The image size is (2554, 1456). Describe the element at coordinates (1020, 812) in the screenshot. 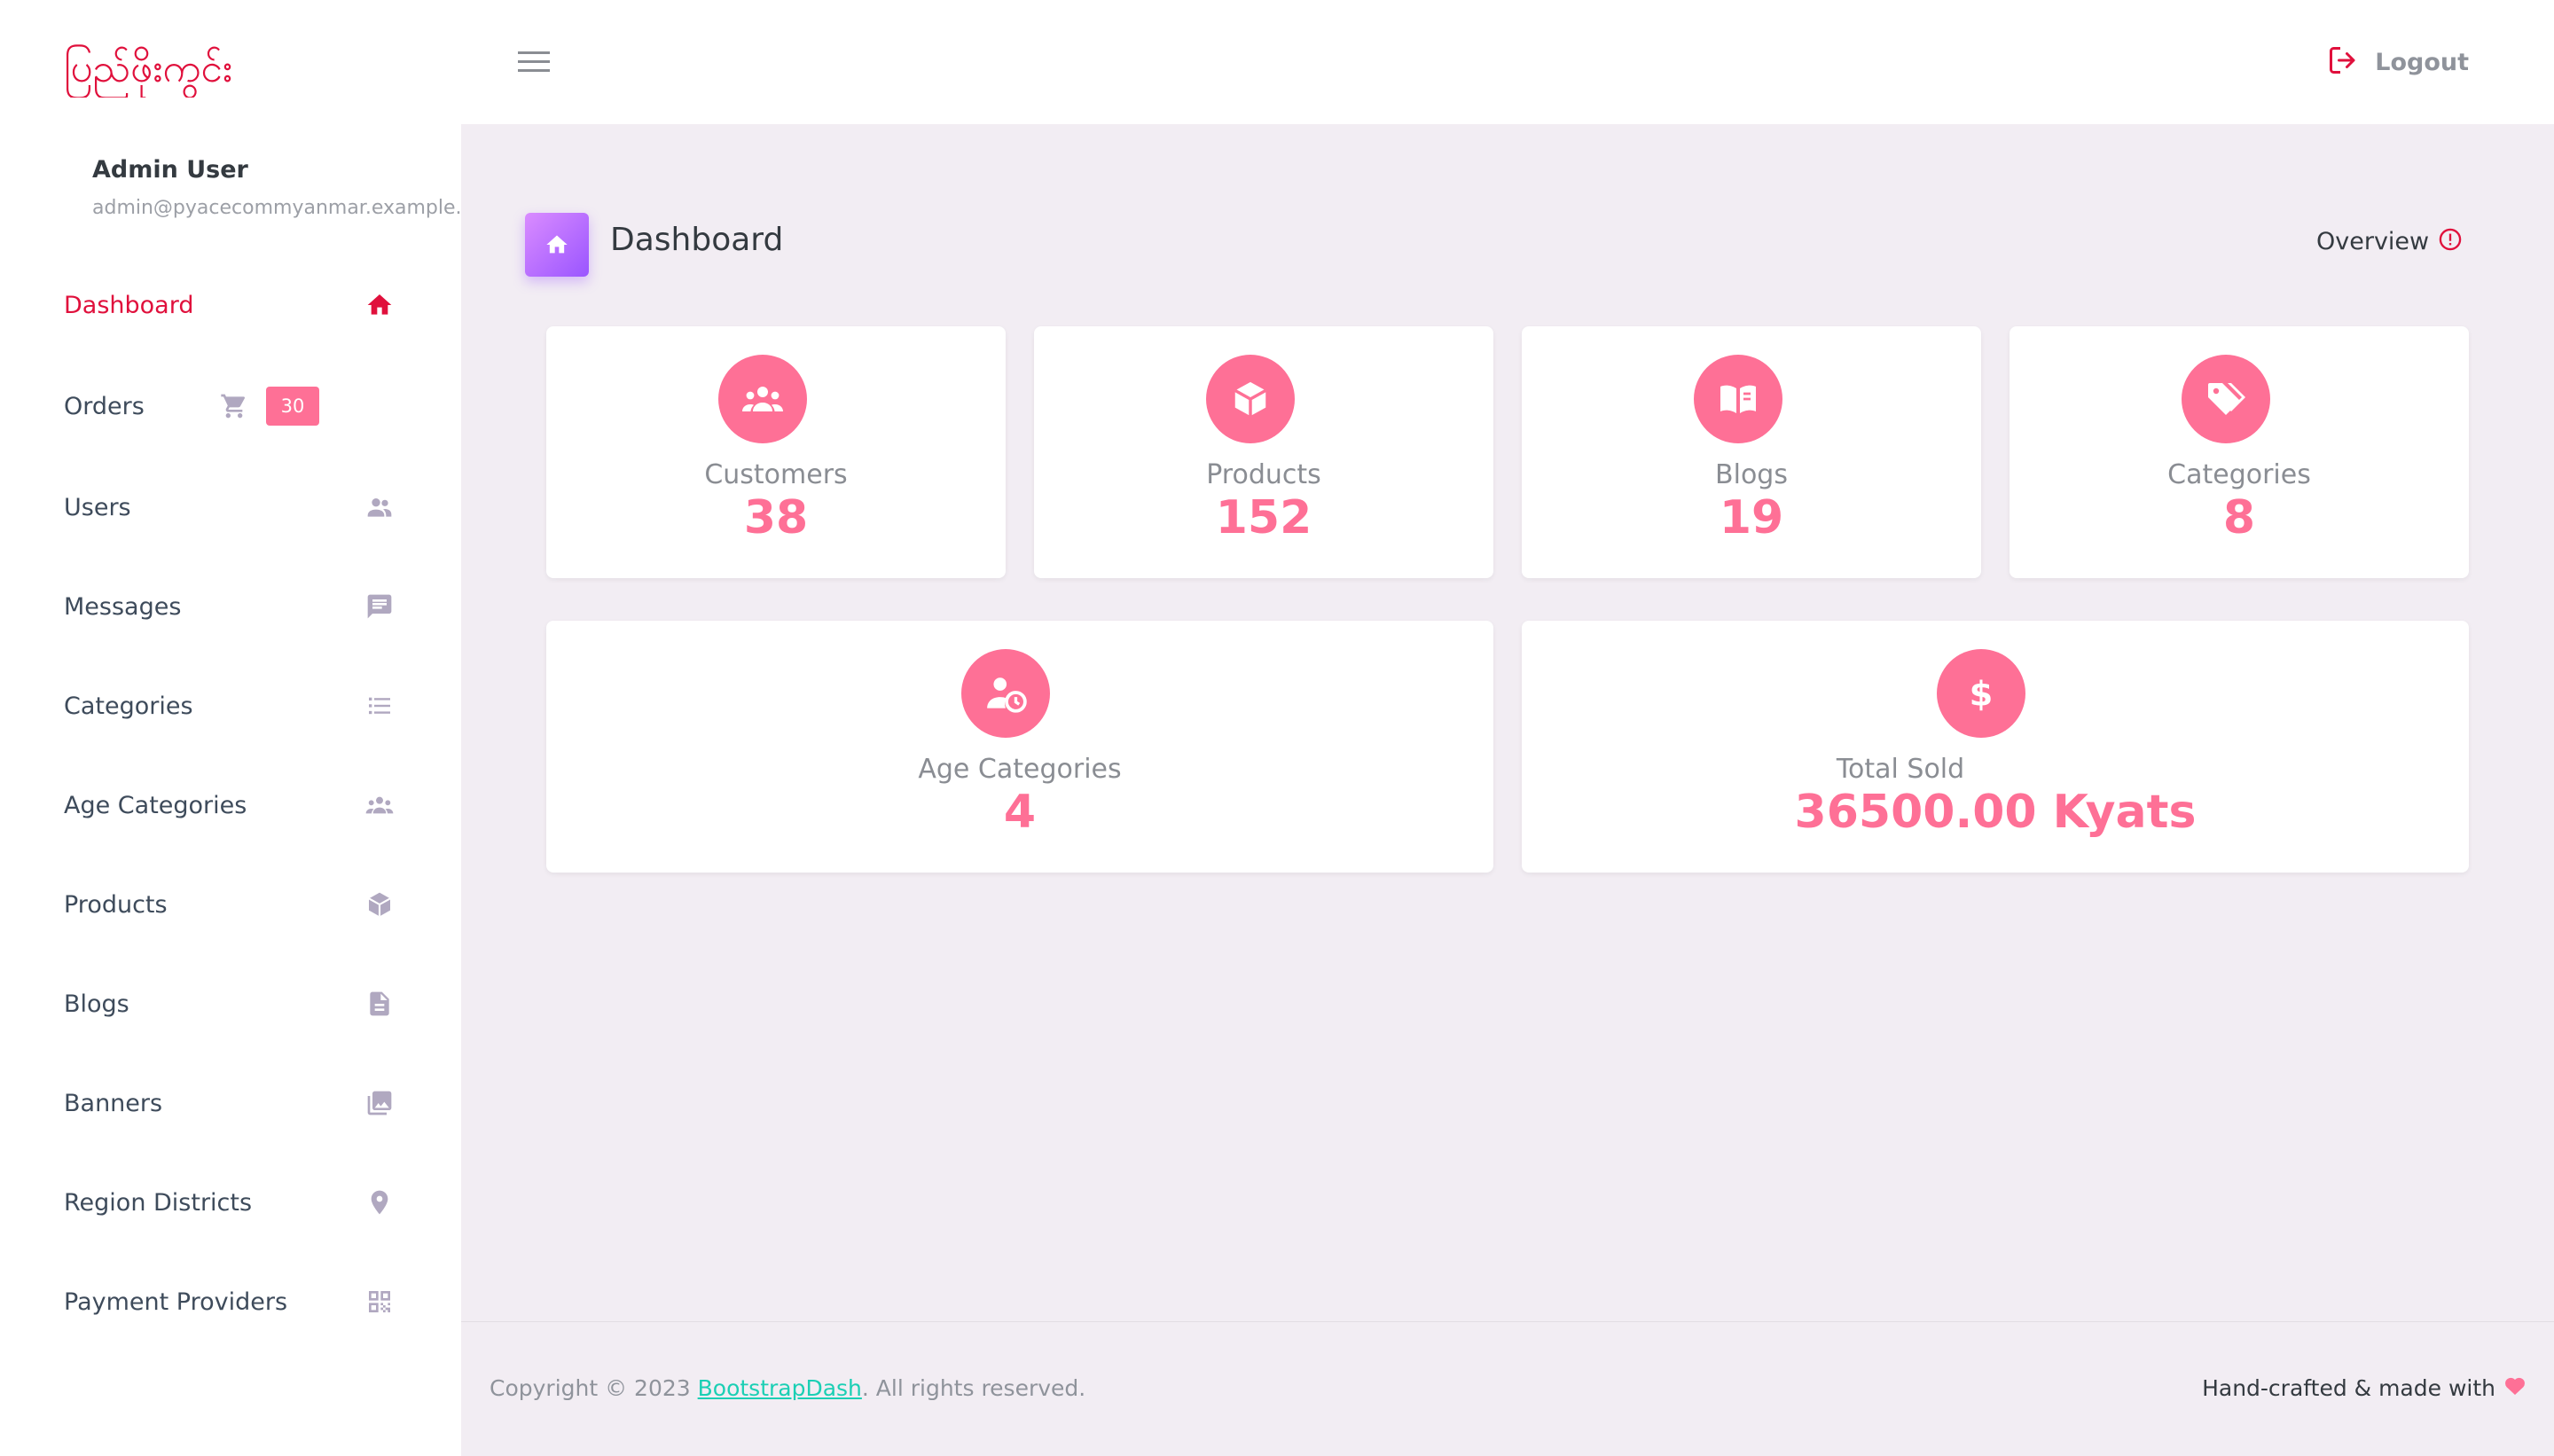

I see `stat-value: 4` at that location.